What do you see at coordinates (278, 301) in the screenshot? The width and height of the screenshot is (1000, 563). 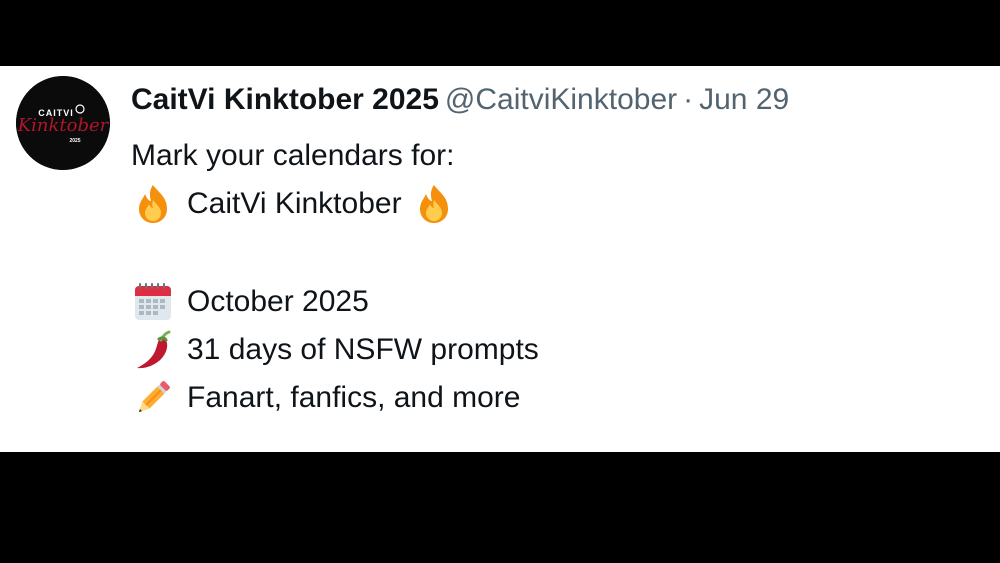 I see `post-text-date-line: October 2025` at bounding box center [278, 301].